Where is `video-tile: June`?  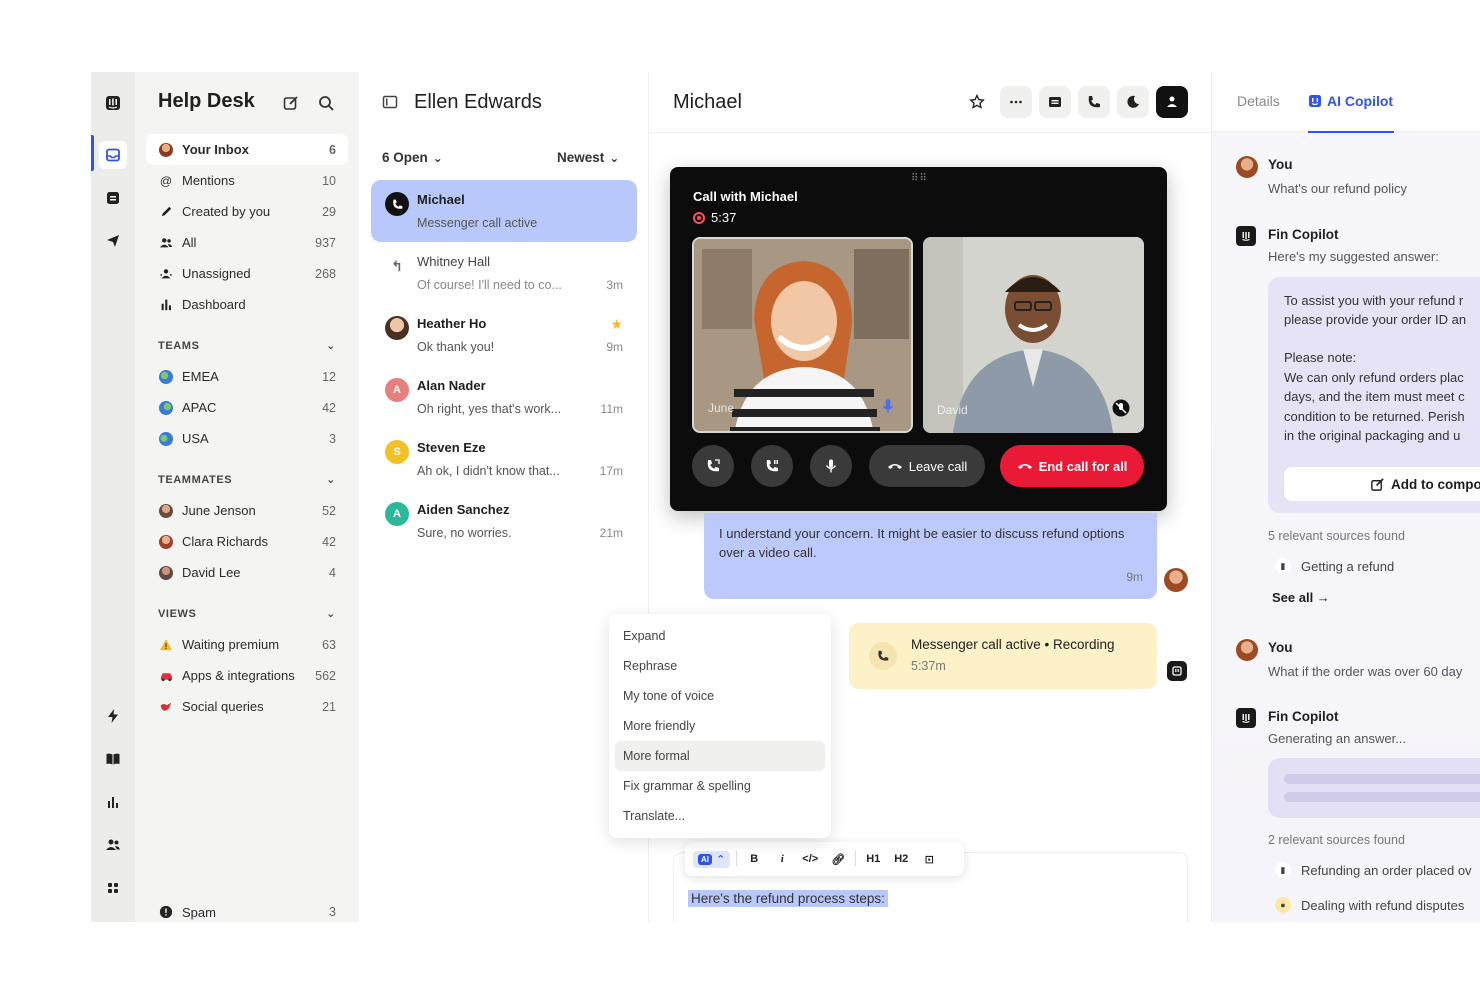
video-tile: June is located at coordinates (802, 335).